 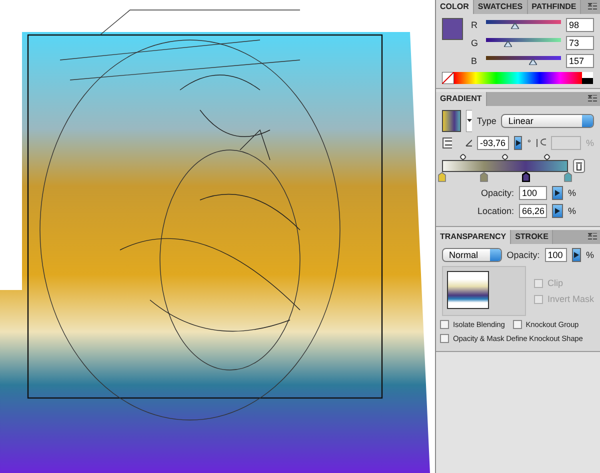 I want to click on angle-field: -93,76, so click(x=493, y=143).